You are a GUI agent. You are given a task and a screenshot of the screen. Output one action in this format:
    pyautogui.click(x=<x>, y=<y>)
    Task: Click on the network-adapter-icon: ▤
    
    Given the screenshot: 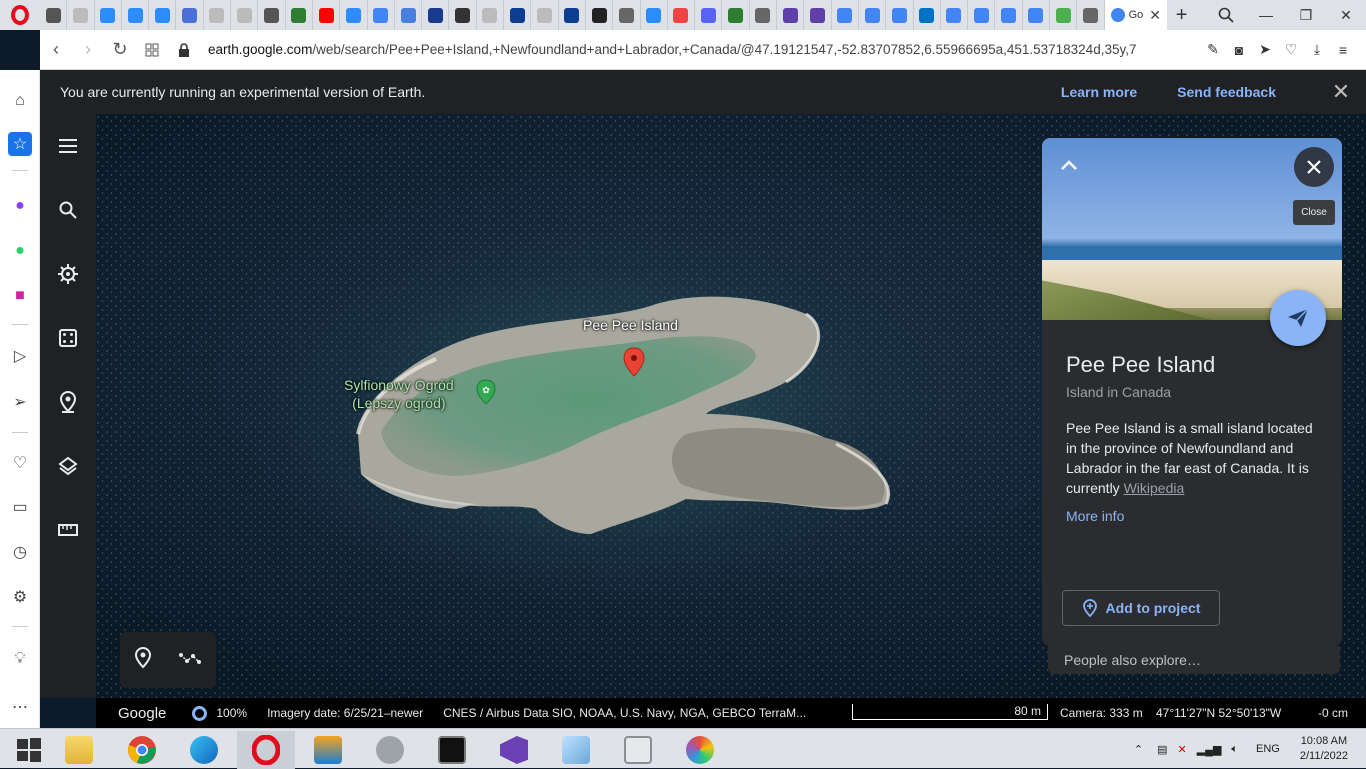 What is the action you would take?
    pyautogui.click(x=1162, y=749)
    